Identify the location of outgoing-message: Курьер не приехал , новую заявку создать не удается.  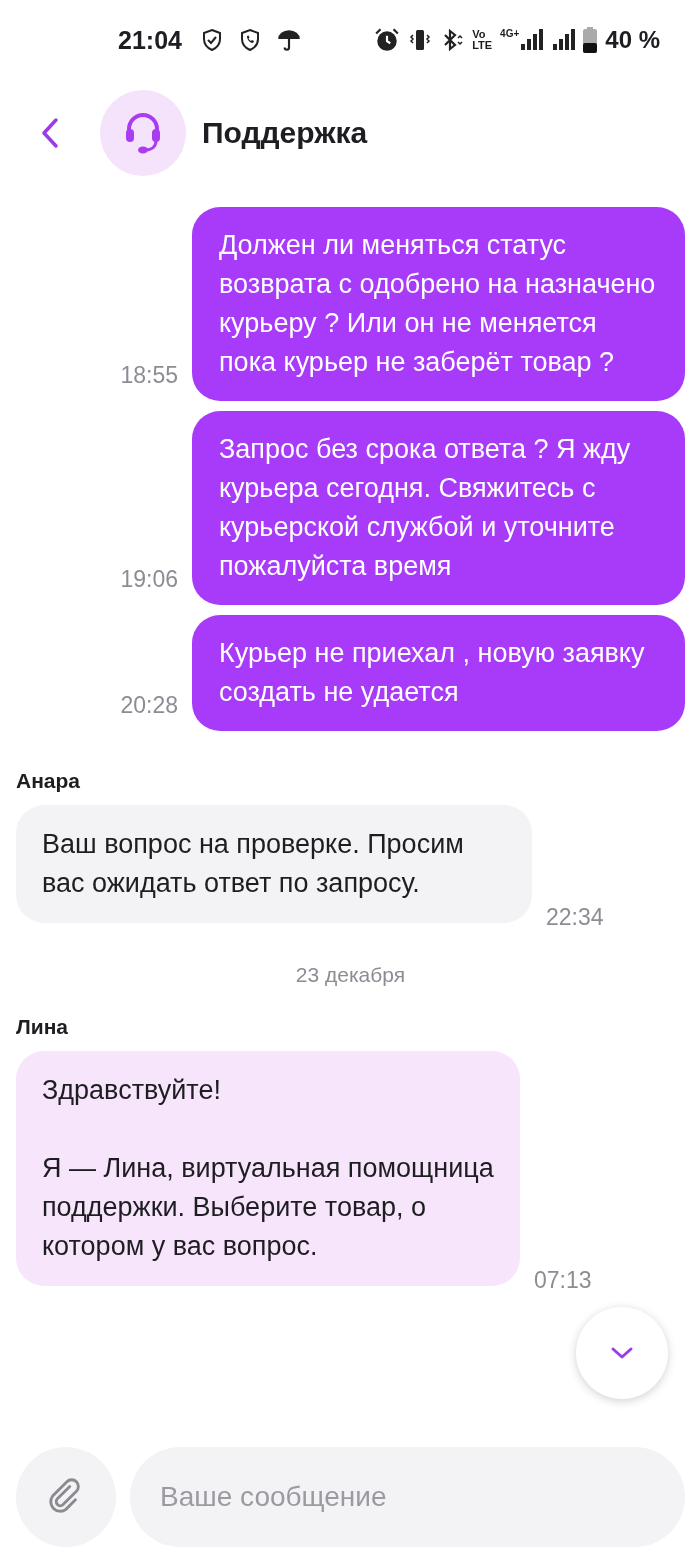
(438, 673).